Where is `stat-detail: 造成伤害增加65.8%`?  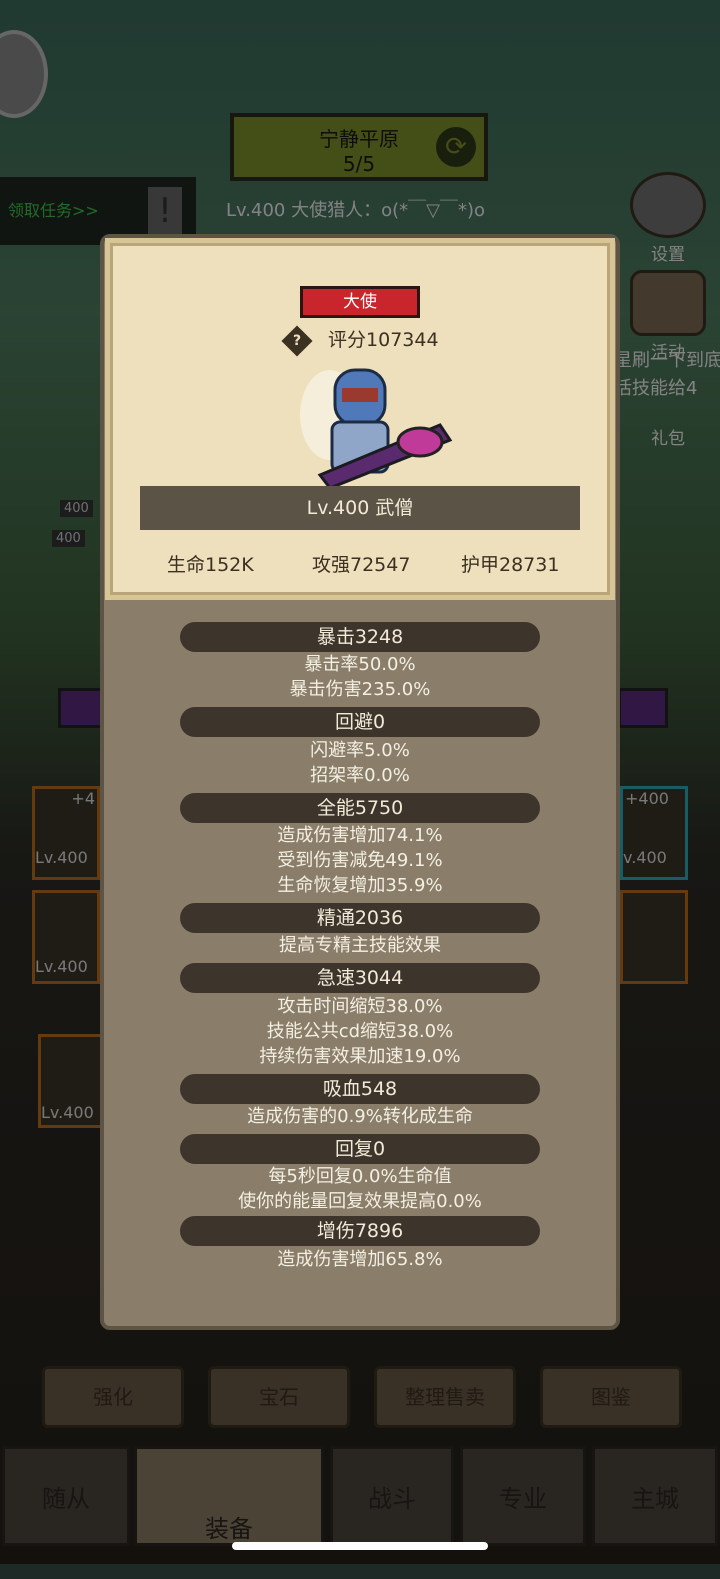
stat-detail: 造成伤害增加65.8% is located at coordinates (360, 1259).